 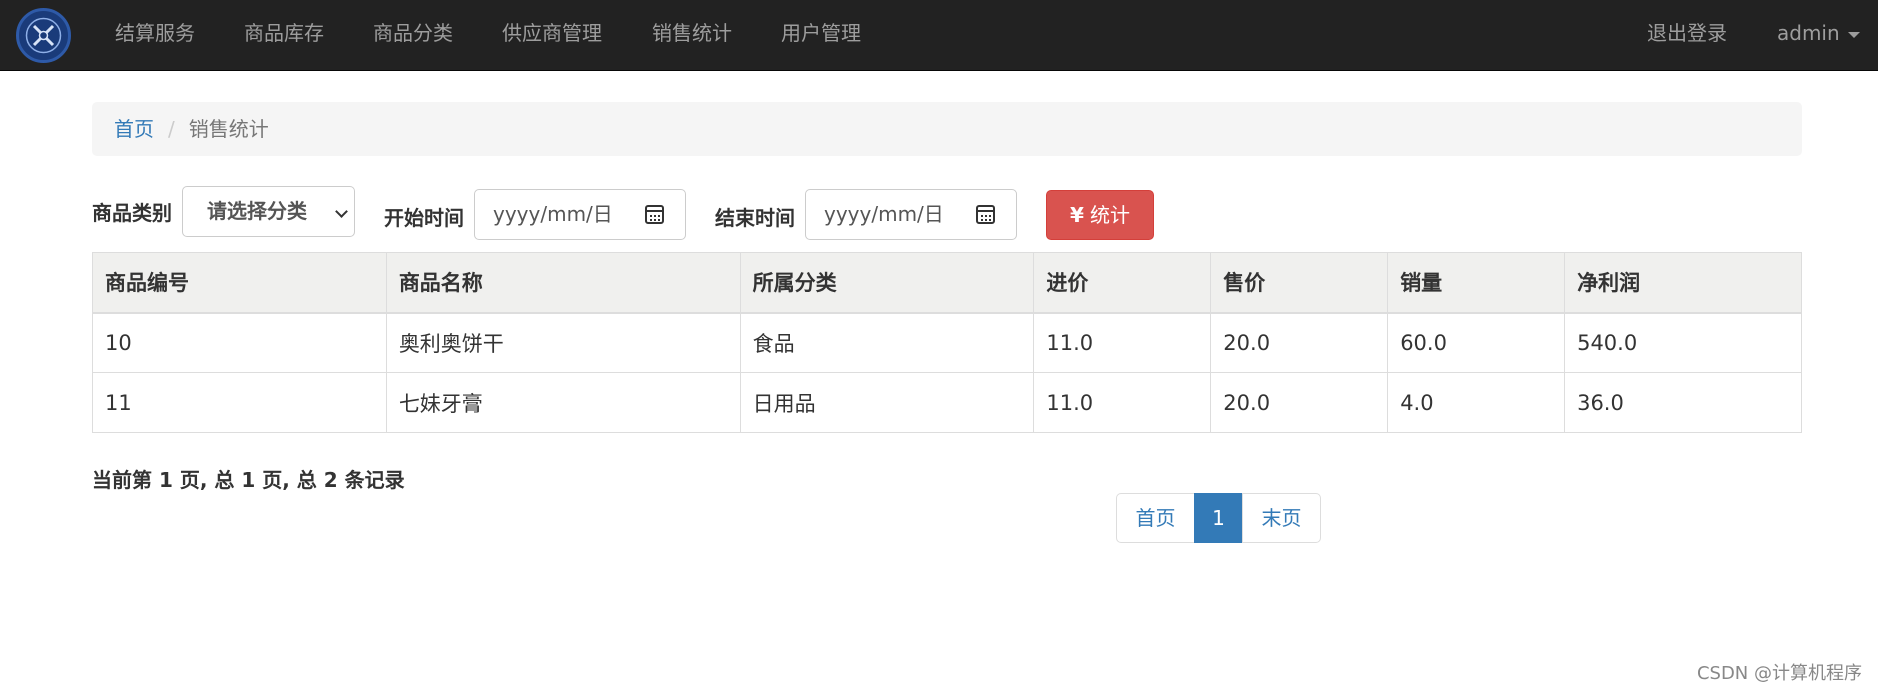 I want to click on breadcrumb: 首页 / 销售统计, so click(x=947, y=129).